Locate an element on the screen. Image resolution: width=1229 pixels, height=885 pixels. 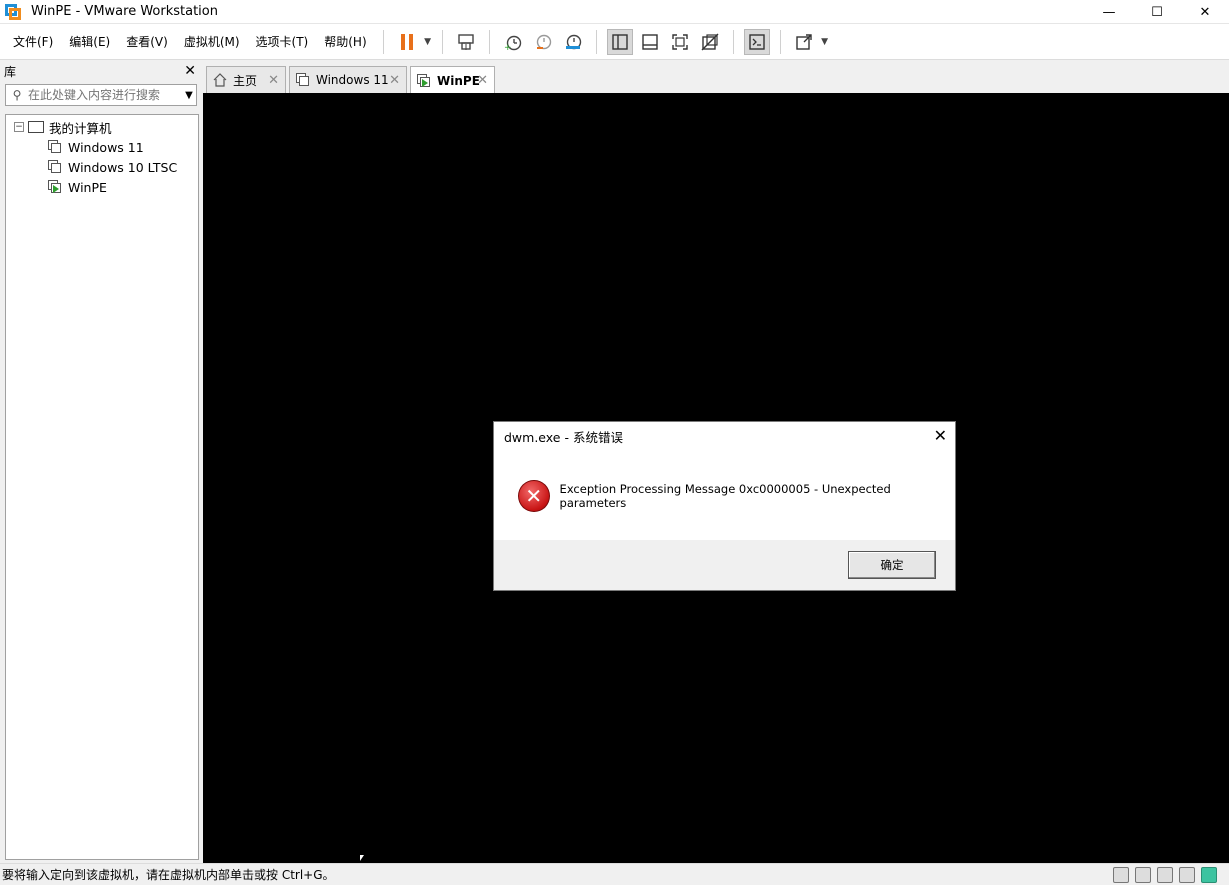
thumbnail-bar-button is located at coordinates (650, 42).